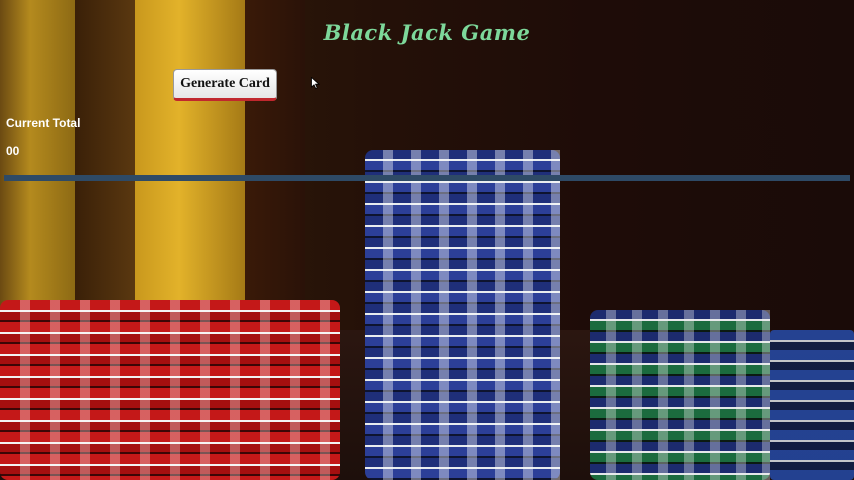 This screenshot has height=480, width=854. What do you see at coordinates (225, 85) in the screenshot?
I see `generate-card-button: Generate Card` at bounding box center [225, 85].